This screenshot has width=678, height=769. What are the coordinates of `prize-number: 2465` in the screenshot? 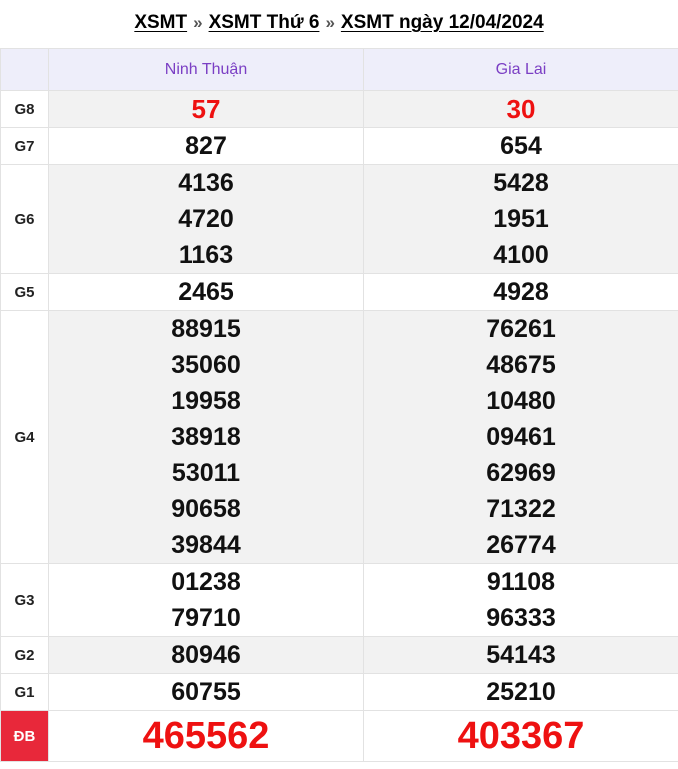 It's located at (206, 292).